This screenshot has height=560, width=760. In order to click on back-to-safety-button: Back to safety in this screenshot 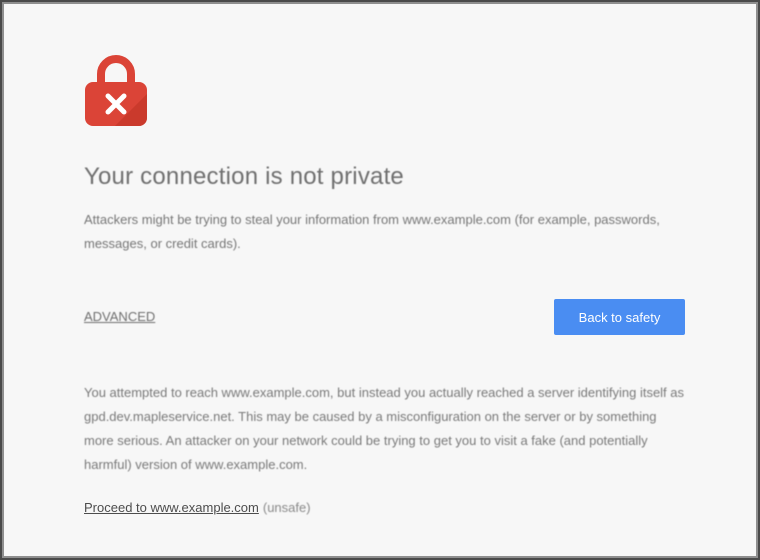, I will do `click(619, 317)`.